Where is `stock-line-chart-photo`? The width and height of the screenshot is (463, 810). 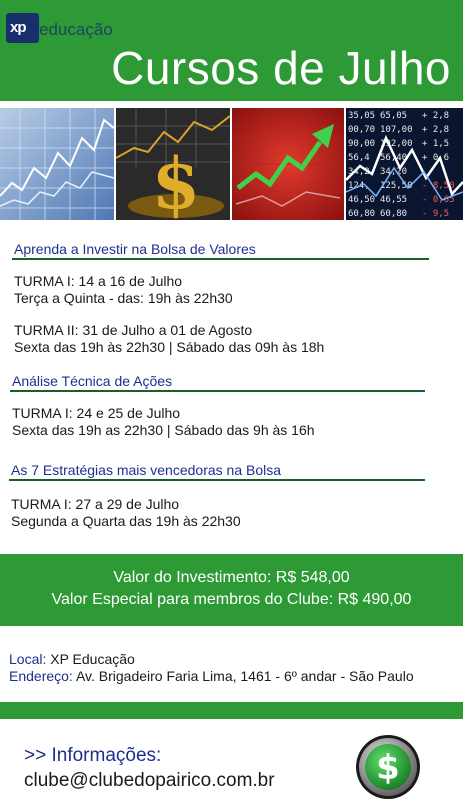 stock-line-chart-photo is located at coordinates (57, 164).